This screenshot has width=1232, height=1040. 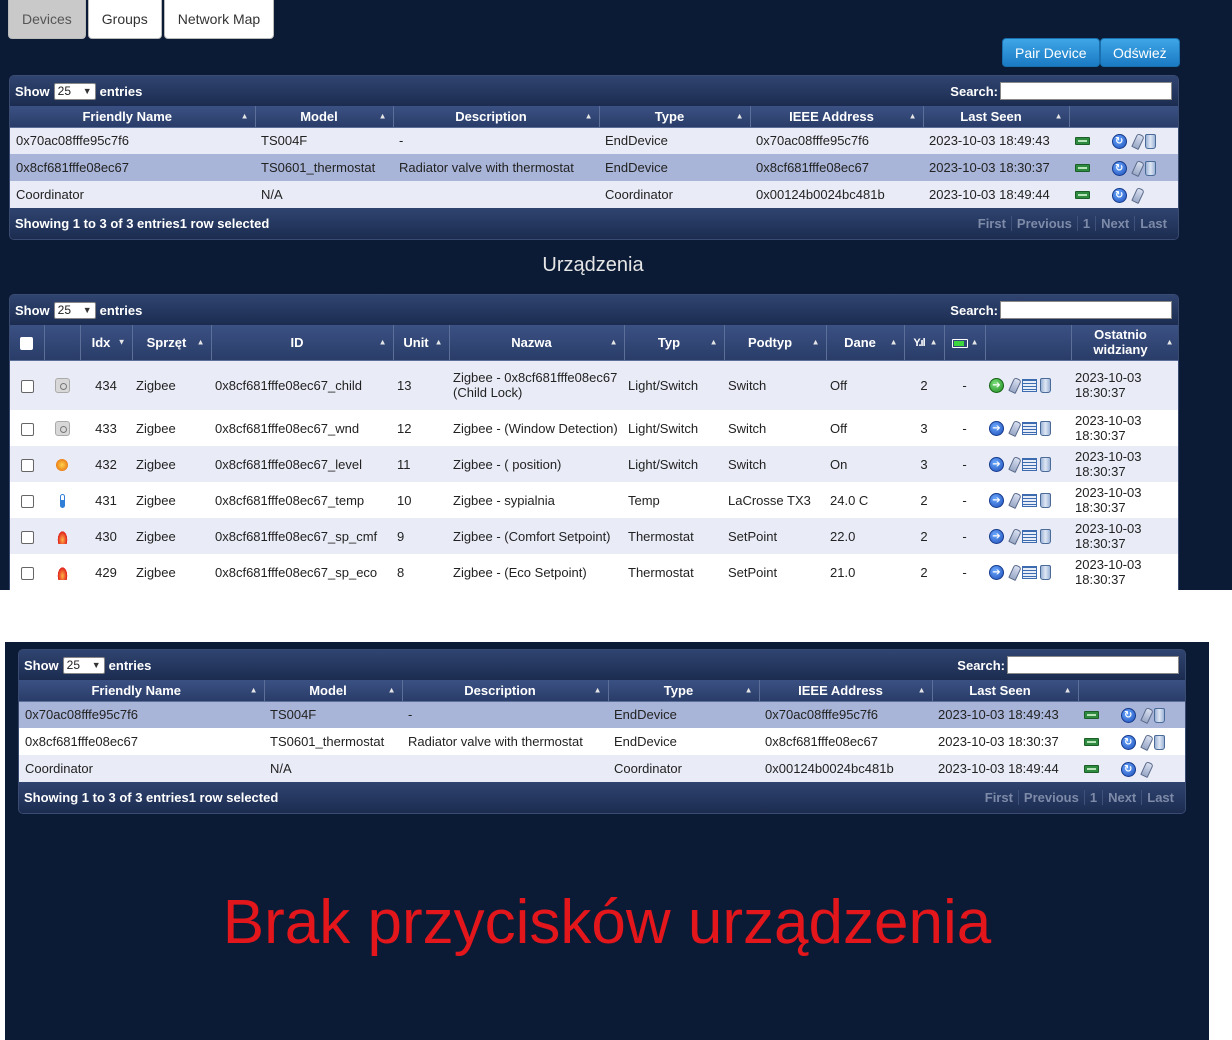 I want to click on col-select-all, so click(x=27, y=343).